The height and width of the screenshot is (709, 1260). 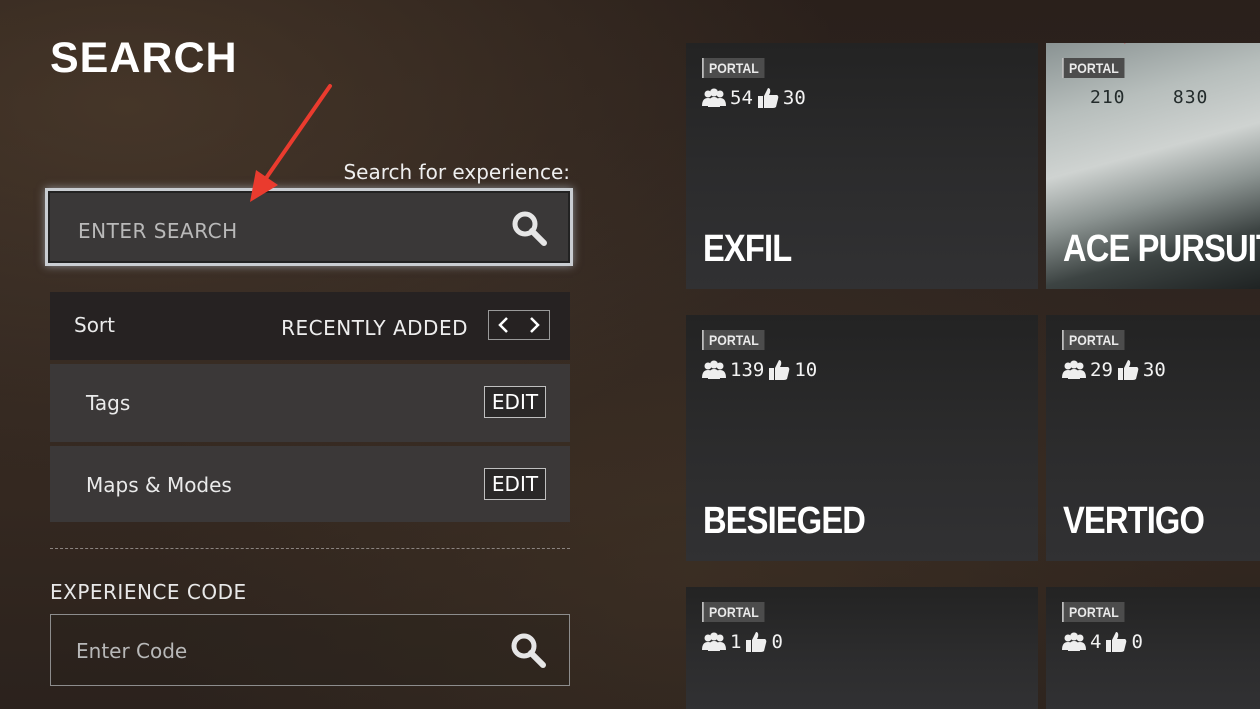 What do you see at coordinates (1149, 97) in the screenshot?
I see `card-stats: 210 830` at bounding box center [1149, 97].